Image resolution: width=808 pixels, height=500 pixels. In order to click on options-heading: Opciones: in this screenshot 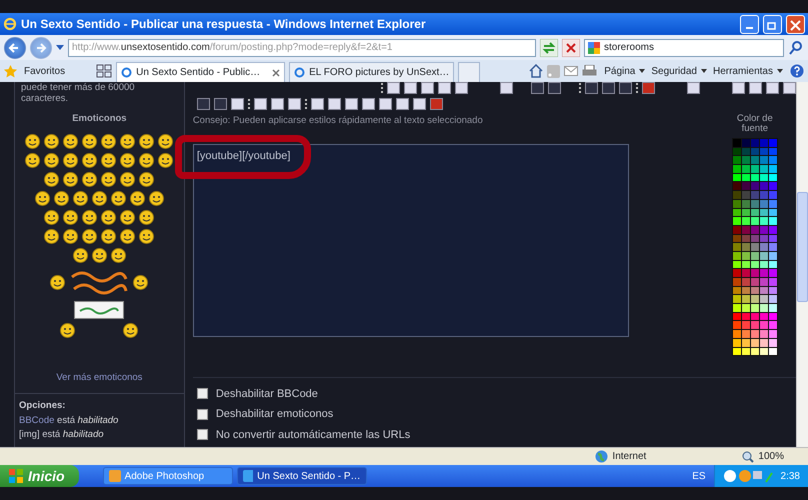, I will do `click(42, 406)`.